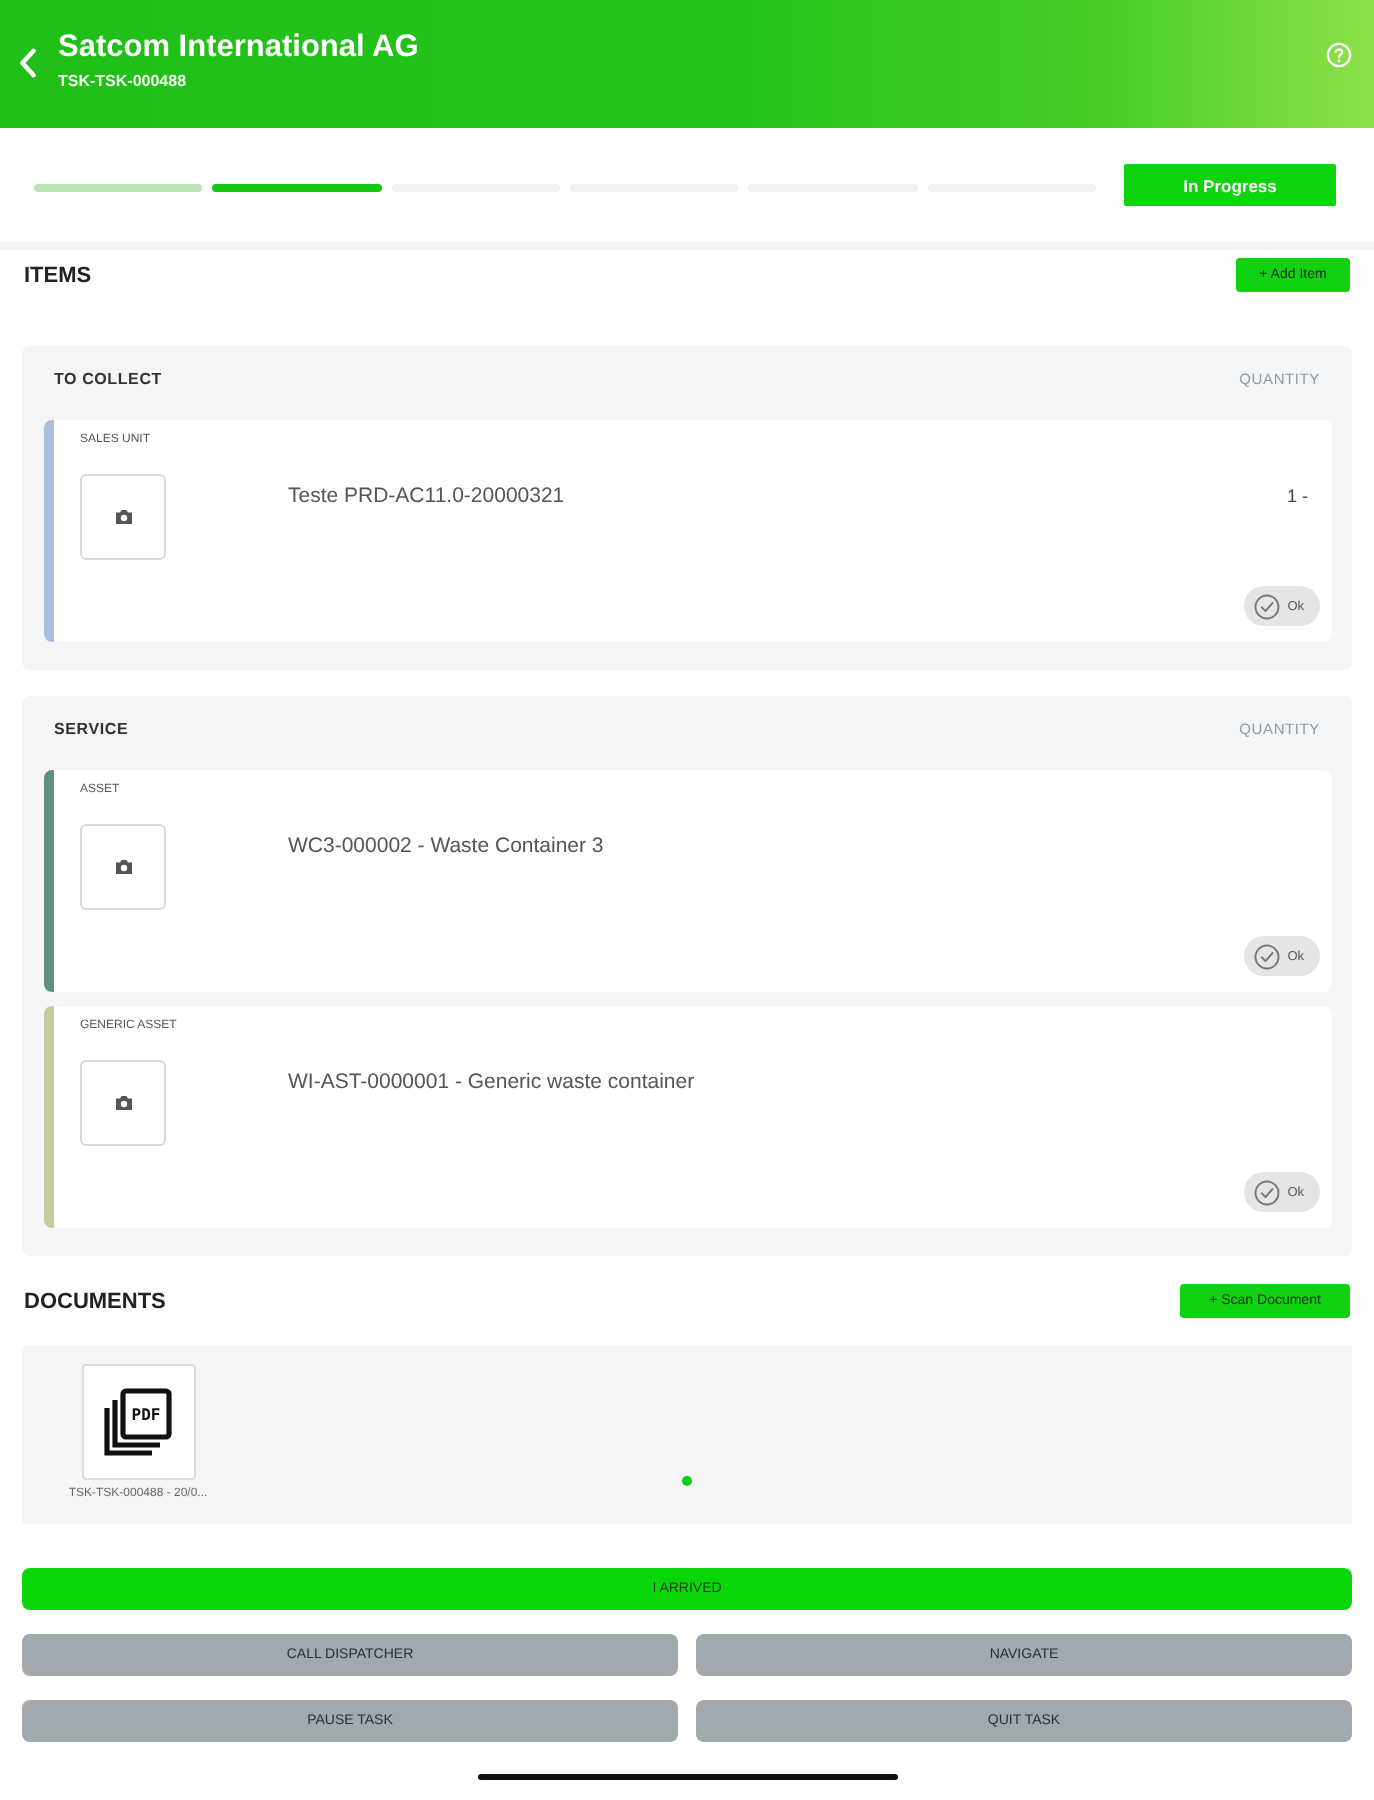 The image size is (1374, 1800). Describe the element at coordinates (238, 47) in the screenshot. I see `customer-title: Satcom International AG` at that location.